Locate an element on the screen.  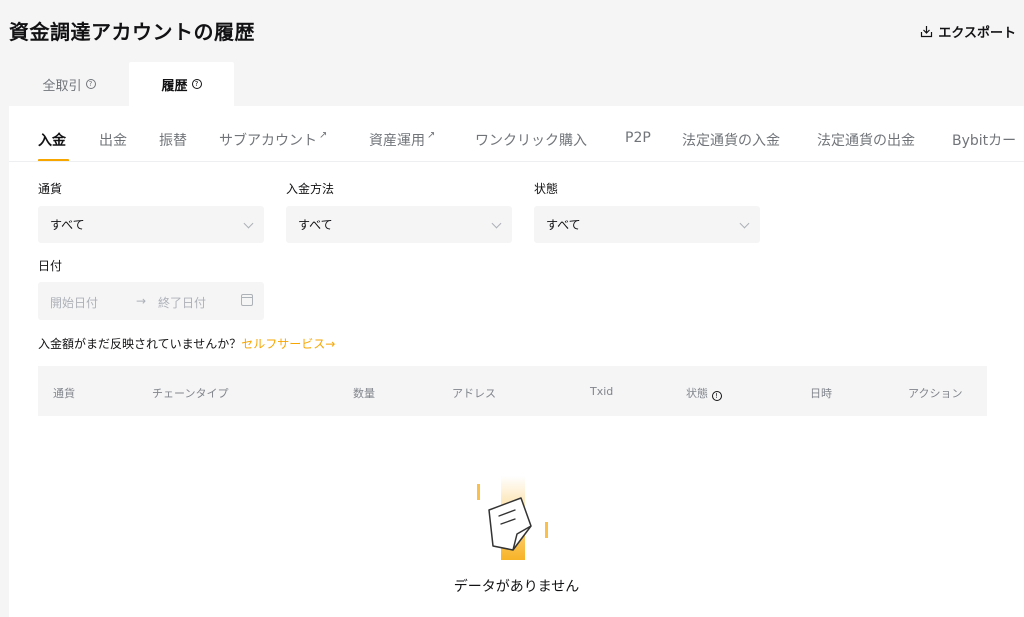
top-tabs: 全取引 ? 履歴 ? is located at coordinates (121, 84).